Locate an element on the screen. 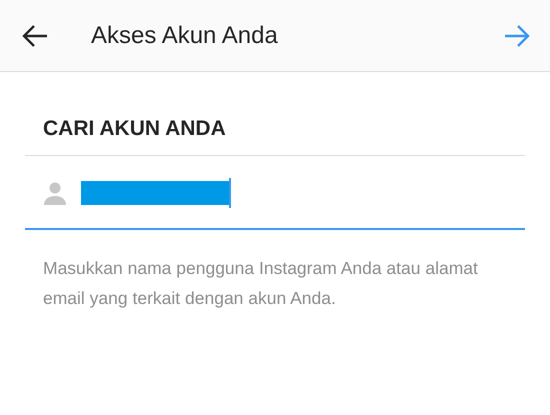  text-cursor is located at coordinates (230, 193).